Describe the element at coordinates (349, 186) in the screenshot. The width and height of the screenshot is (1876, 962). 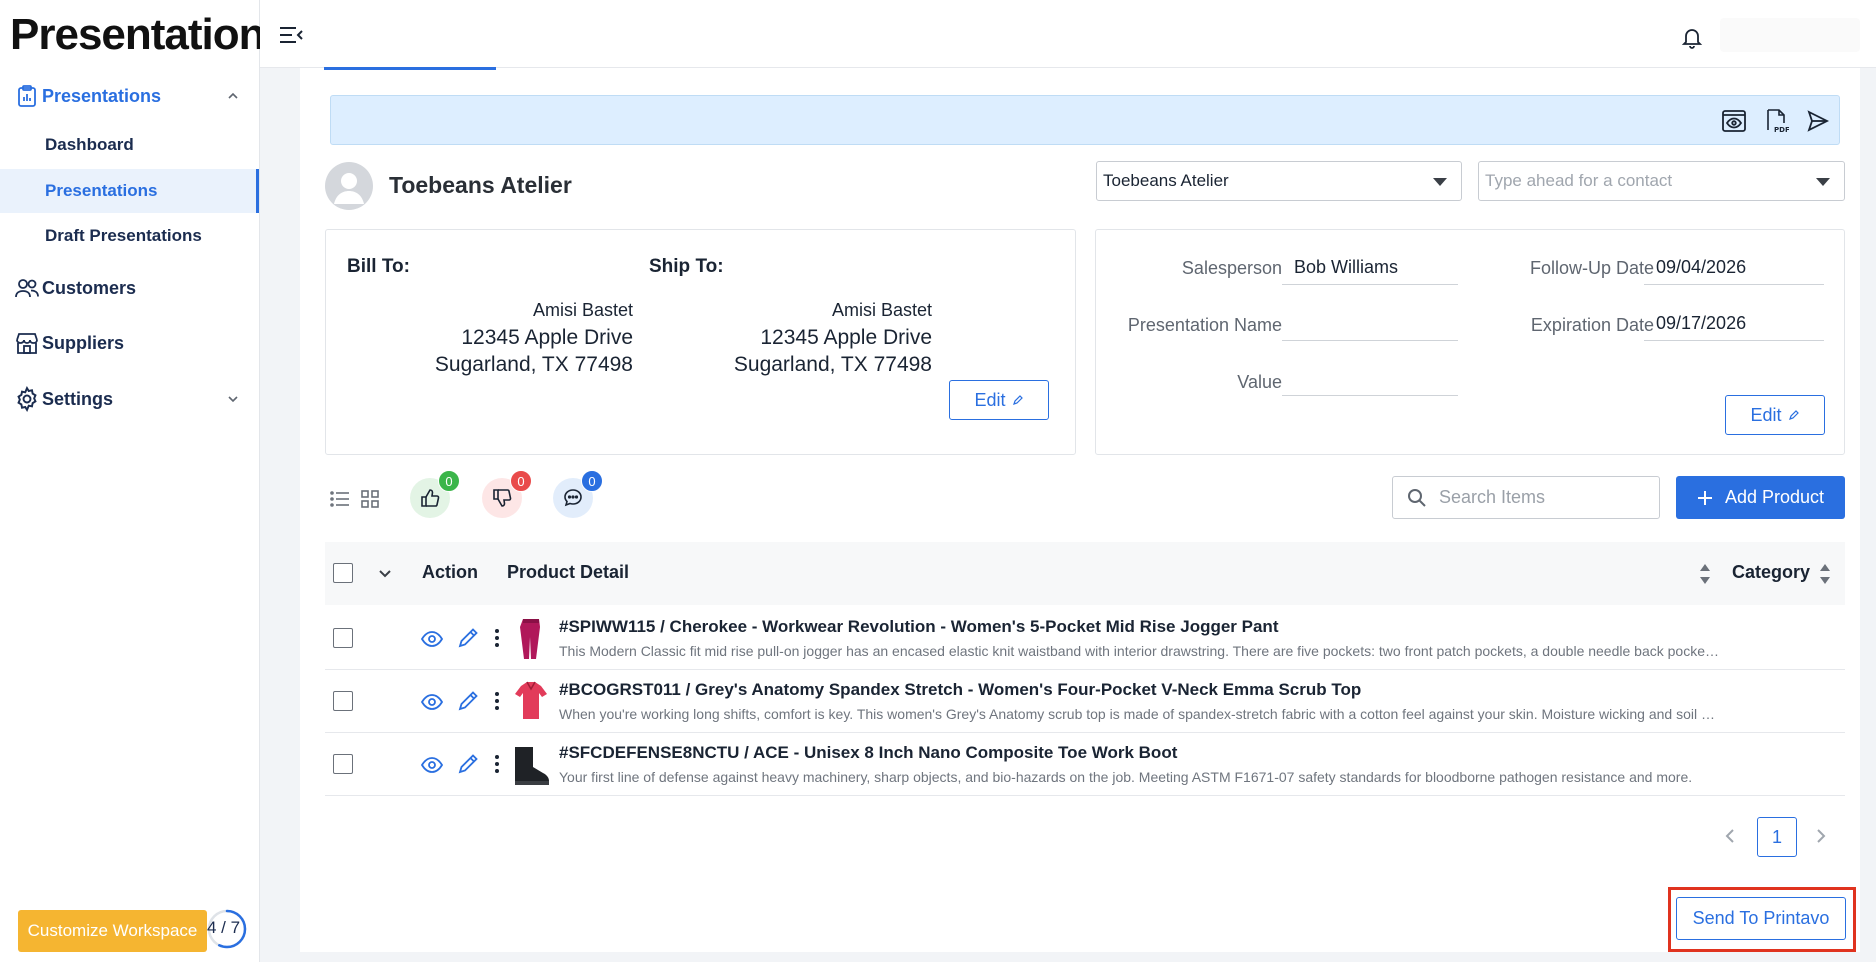
I see `avatar` at that location.